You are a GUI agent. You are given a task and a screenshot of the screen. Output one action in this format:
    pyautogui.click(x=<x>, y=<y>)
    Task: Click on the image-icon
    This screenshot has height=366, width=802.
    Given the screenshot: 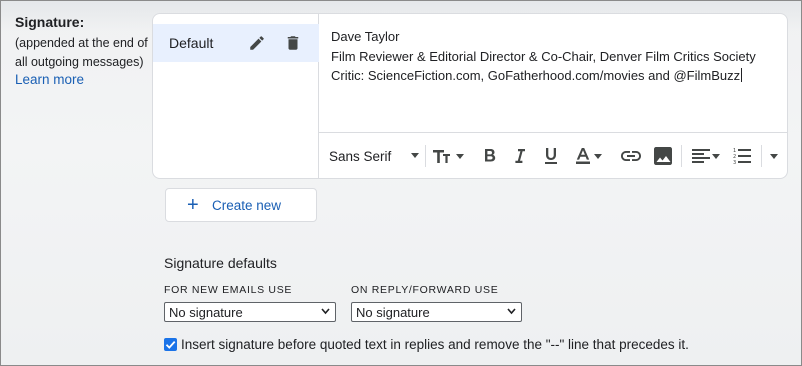 What is the action you would take?
    pyautogui.click(x=663, y=156)
    